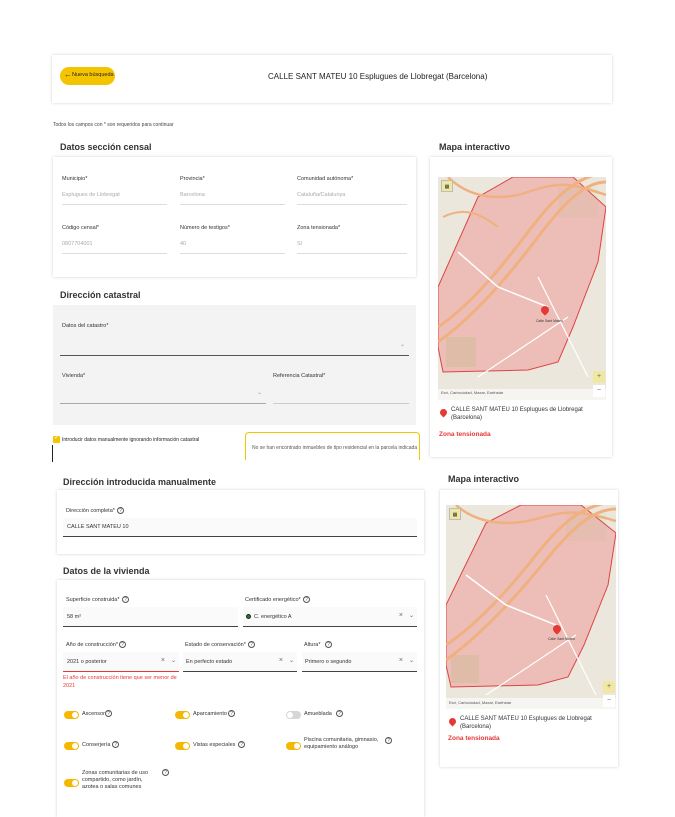 This screenshot has height=817, width=675. What do you see at coordinates (80, 228) in the screenshot?
I see `codigo-label: Código censal*` at bounding box center [80, 228].